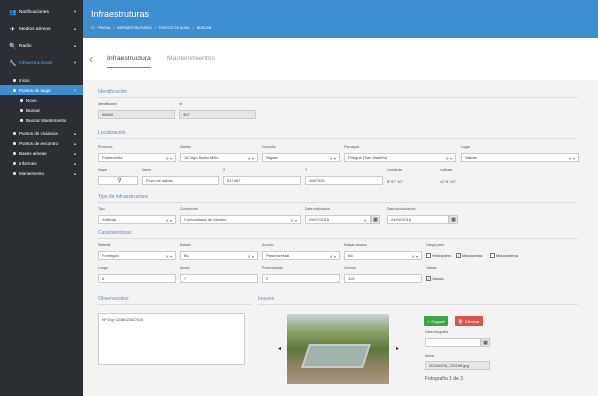  What do you see at coordinates (174, 28) in the screenshot?
I see `breadcrumb-item: PUNTOS DE AUGA` at bounding box center [174, 28].